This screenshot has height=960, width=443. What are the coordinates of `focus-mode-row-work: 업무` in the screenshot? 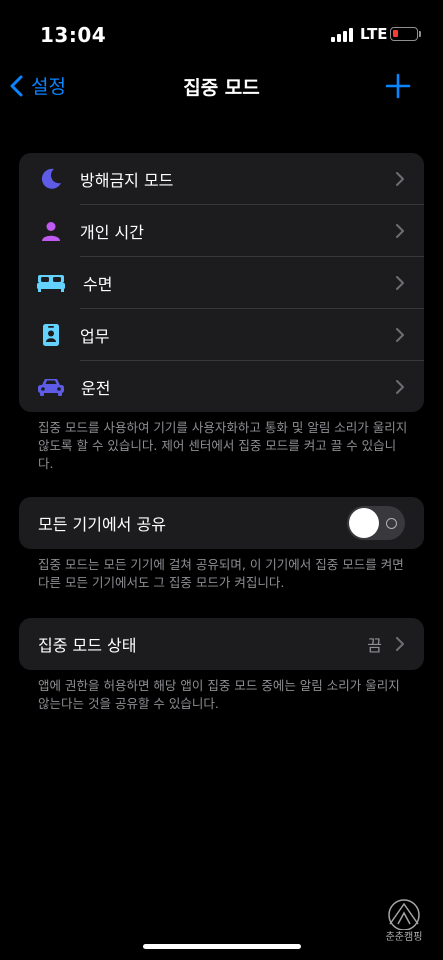 It's located at (221, 335).